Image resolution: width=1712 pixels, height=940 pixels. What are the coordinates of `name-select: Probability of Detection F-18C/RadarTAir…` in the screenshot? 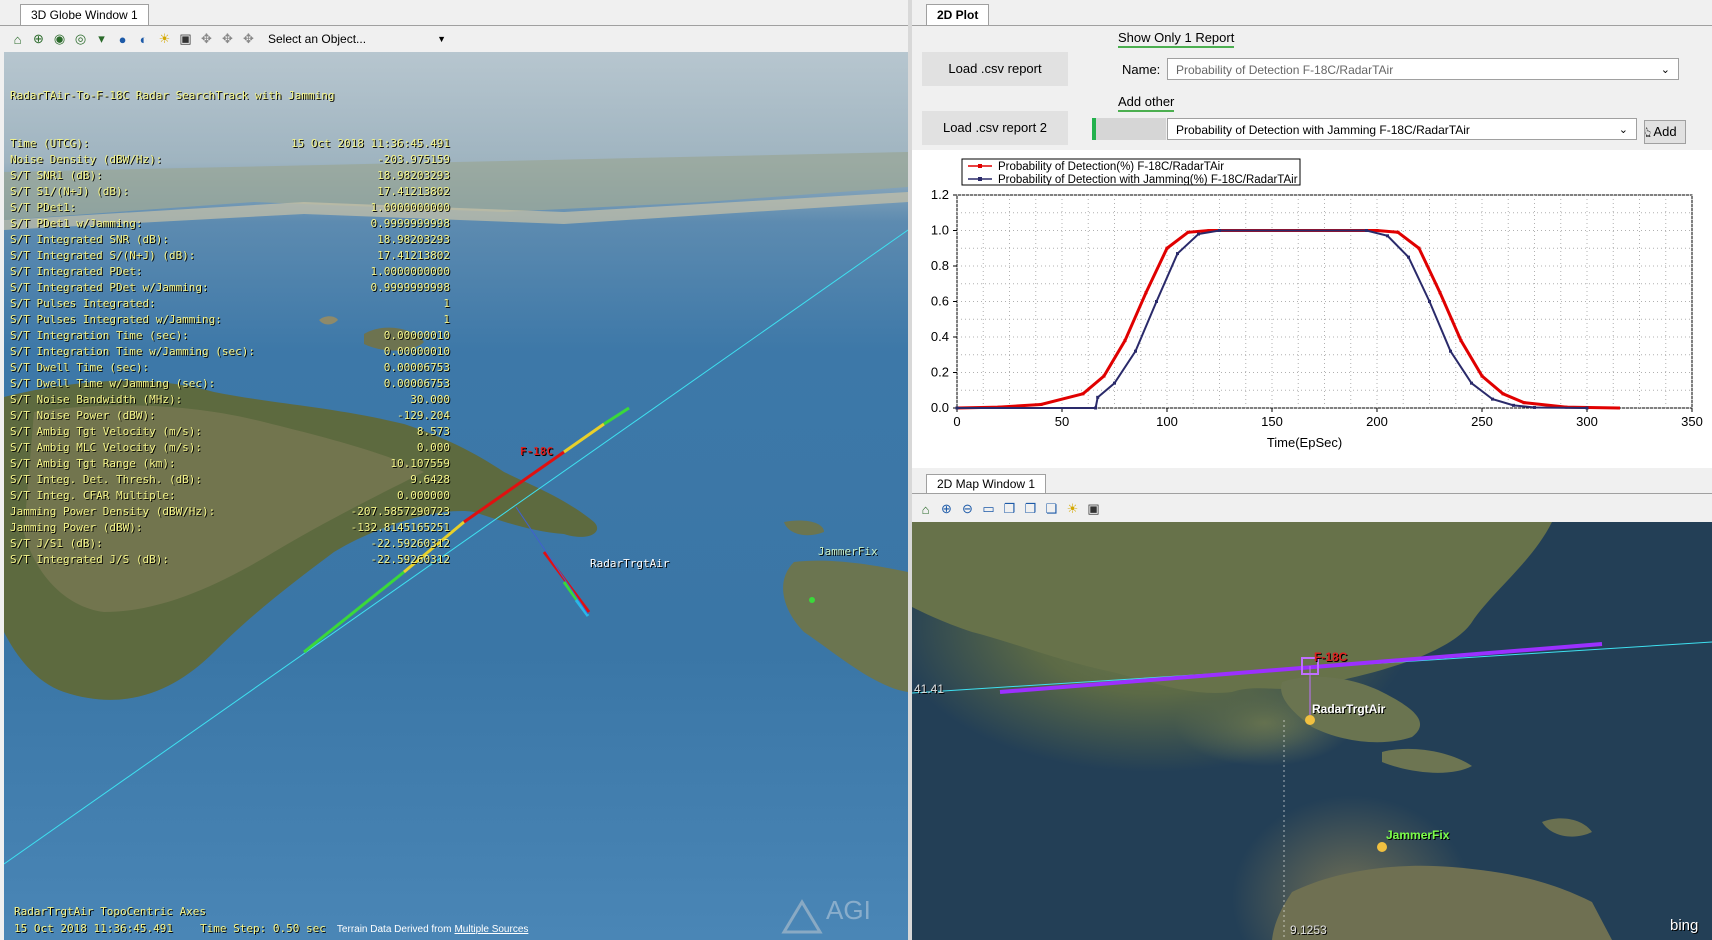 It's located at (1423, 69).